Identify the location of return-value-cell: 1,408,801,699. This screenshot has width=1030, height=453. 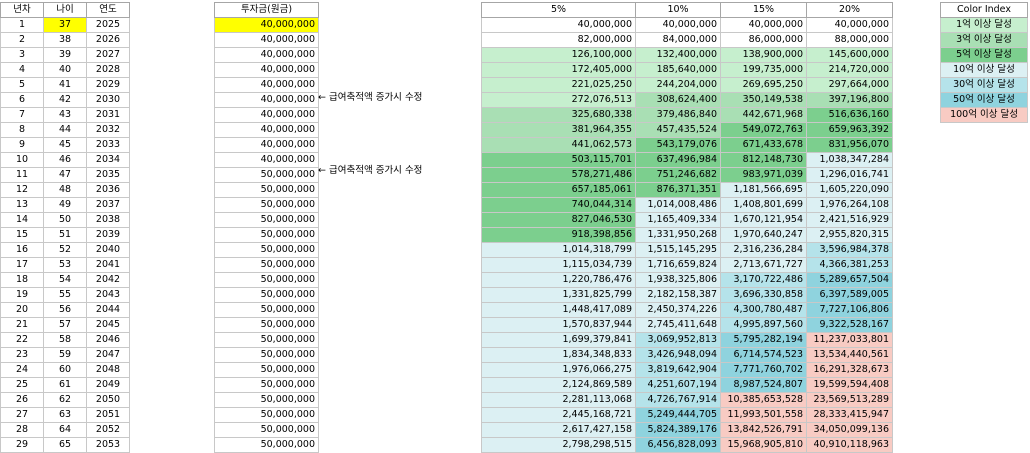
(763, 205).